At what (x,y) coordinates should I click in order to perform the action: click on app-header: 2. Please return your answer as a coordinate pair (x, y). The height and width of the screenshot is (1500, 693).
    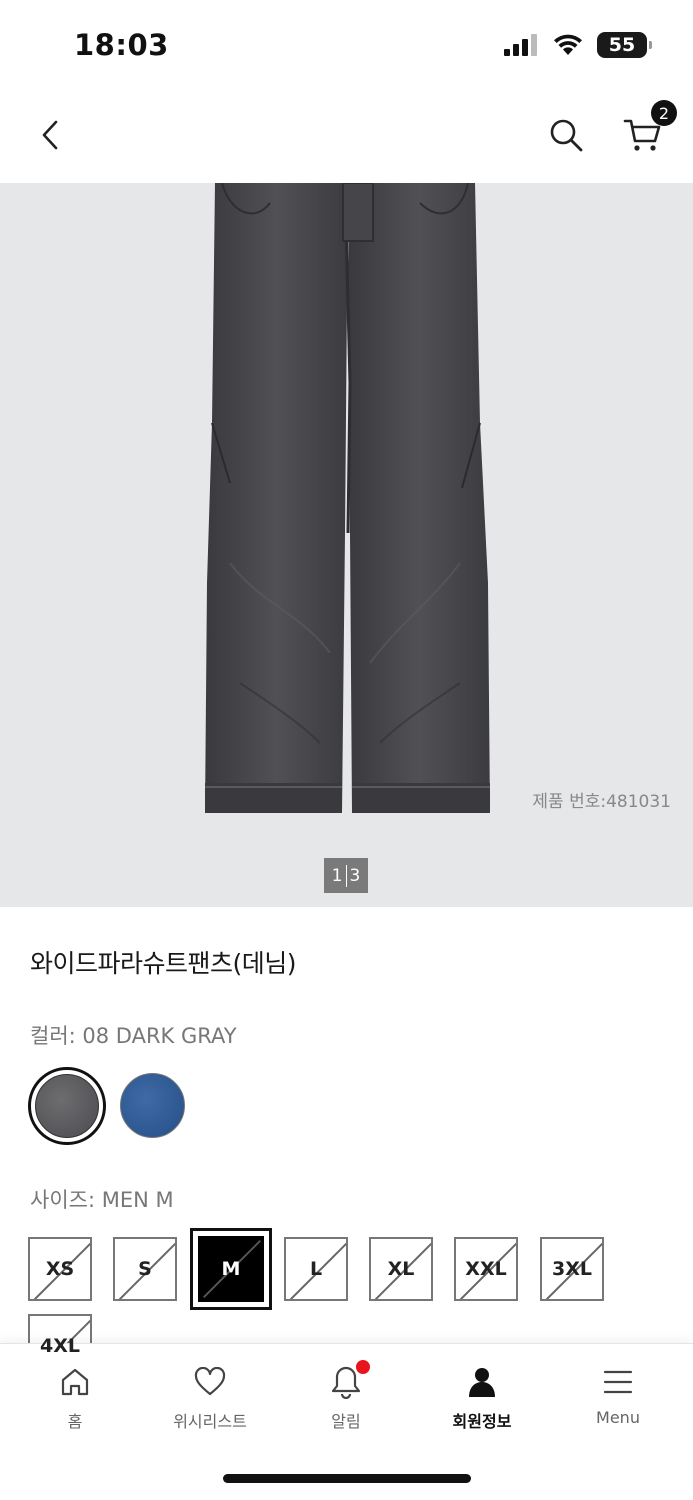
    Looking at the image, I should click on (346, 136).